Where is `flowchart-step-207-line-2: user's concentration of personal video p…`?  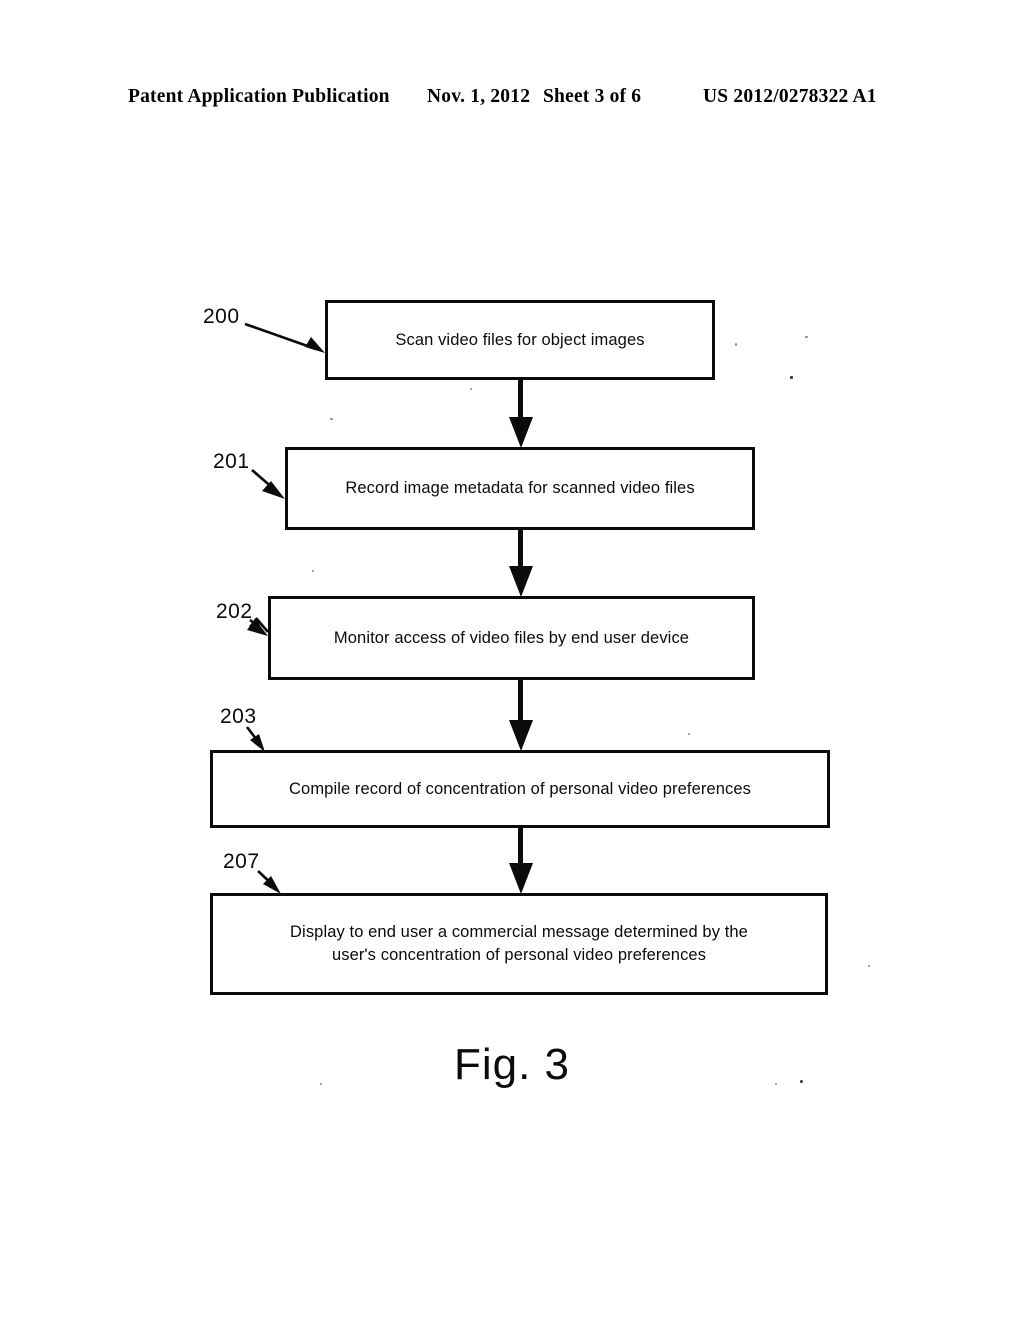
flowchart-step-207-line-2: user's concentration of personal video p… is located at coordinates (519, 955).